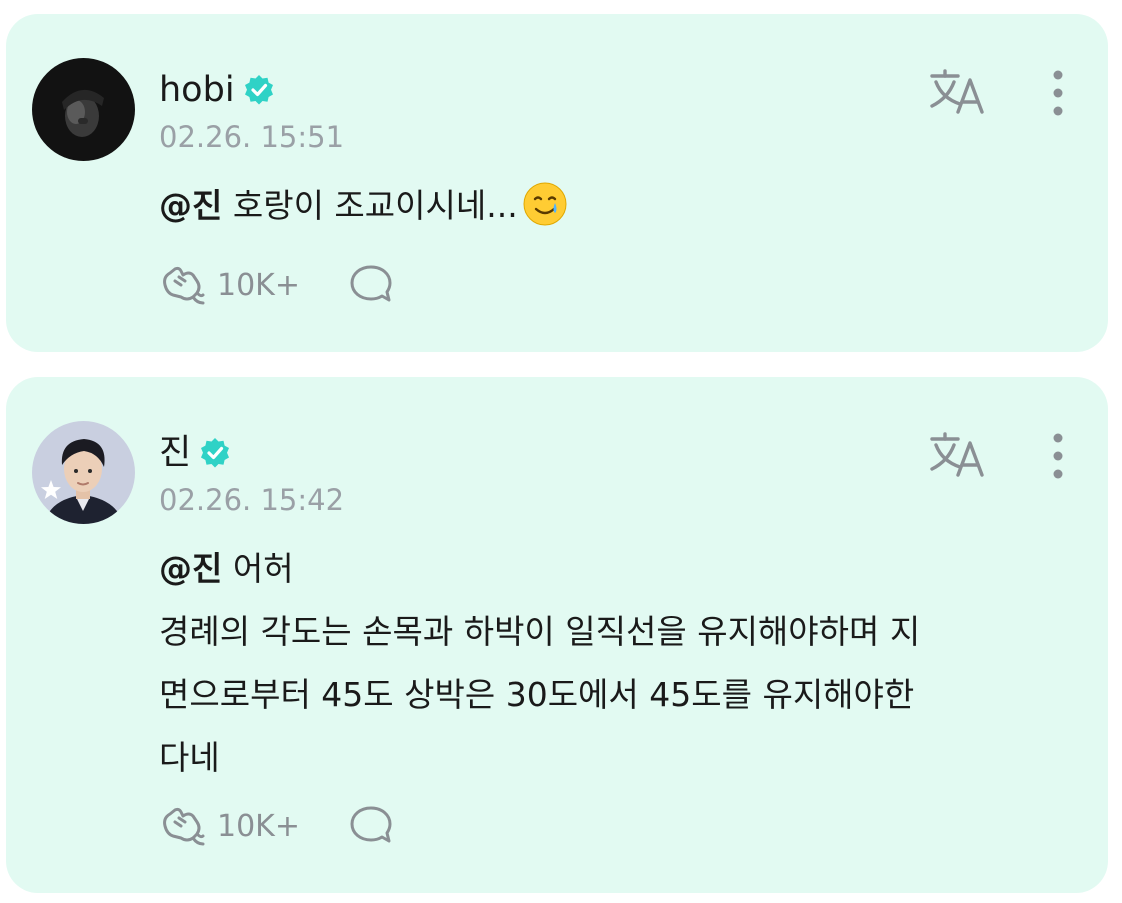  Describe the element at coordinates (258, 568) in the screenshot. I see `post-text: 어허` at that location.